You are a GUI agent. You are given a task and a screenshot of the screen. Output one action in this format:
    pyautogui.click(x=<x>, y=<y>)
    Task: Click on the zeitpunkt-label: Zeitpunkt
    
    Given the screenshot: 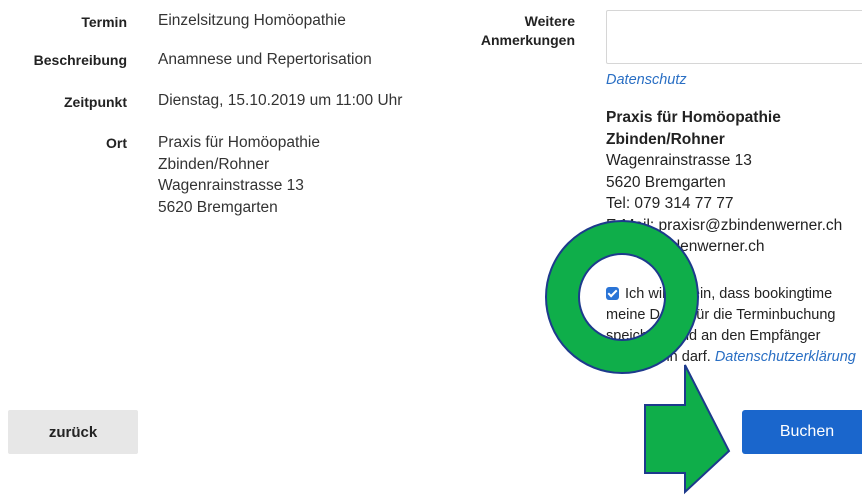 What is the action you would take?
    pyautogui.click(x=95, y=102)
    